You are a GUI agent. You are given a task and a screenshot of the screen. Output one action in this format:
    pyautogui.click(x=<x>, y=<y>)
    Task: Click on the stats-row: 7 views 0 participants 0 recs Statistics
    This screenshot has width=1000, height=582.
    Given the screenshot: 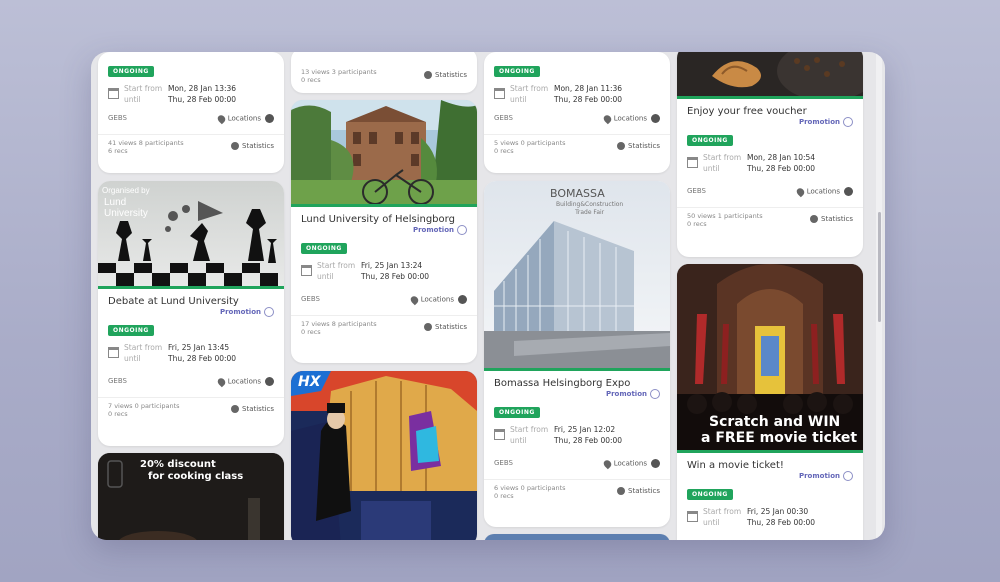 What is the action you would take?
    pyautogui.click(x=191, y=409)
    